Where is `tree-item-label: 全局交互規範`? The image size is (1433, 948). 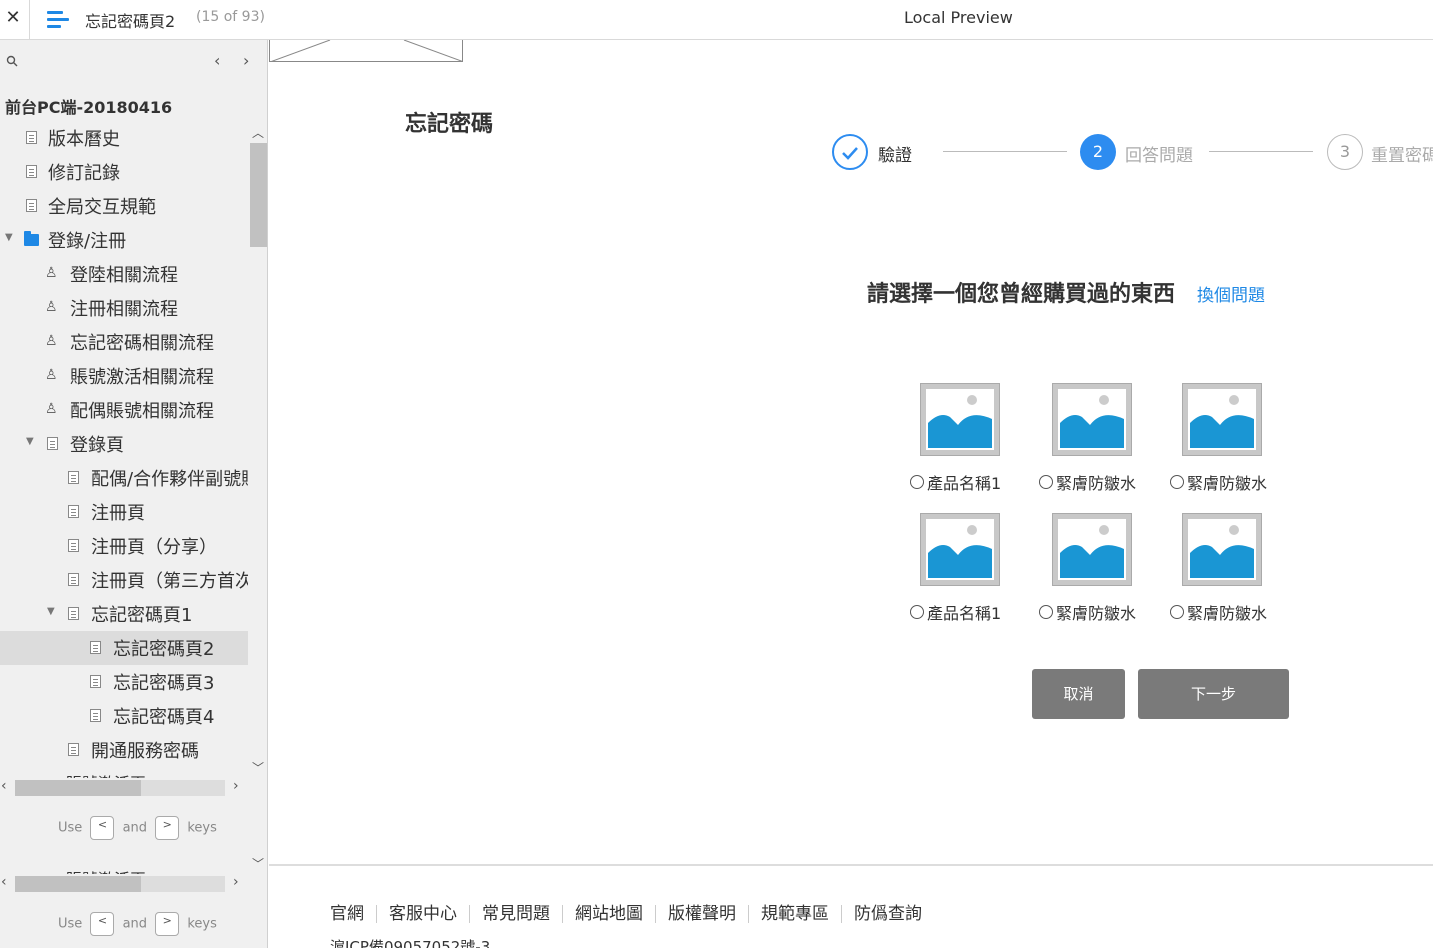 tree-item-label: 全局交互規範 is located at coordinates (102, 207).